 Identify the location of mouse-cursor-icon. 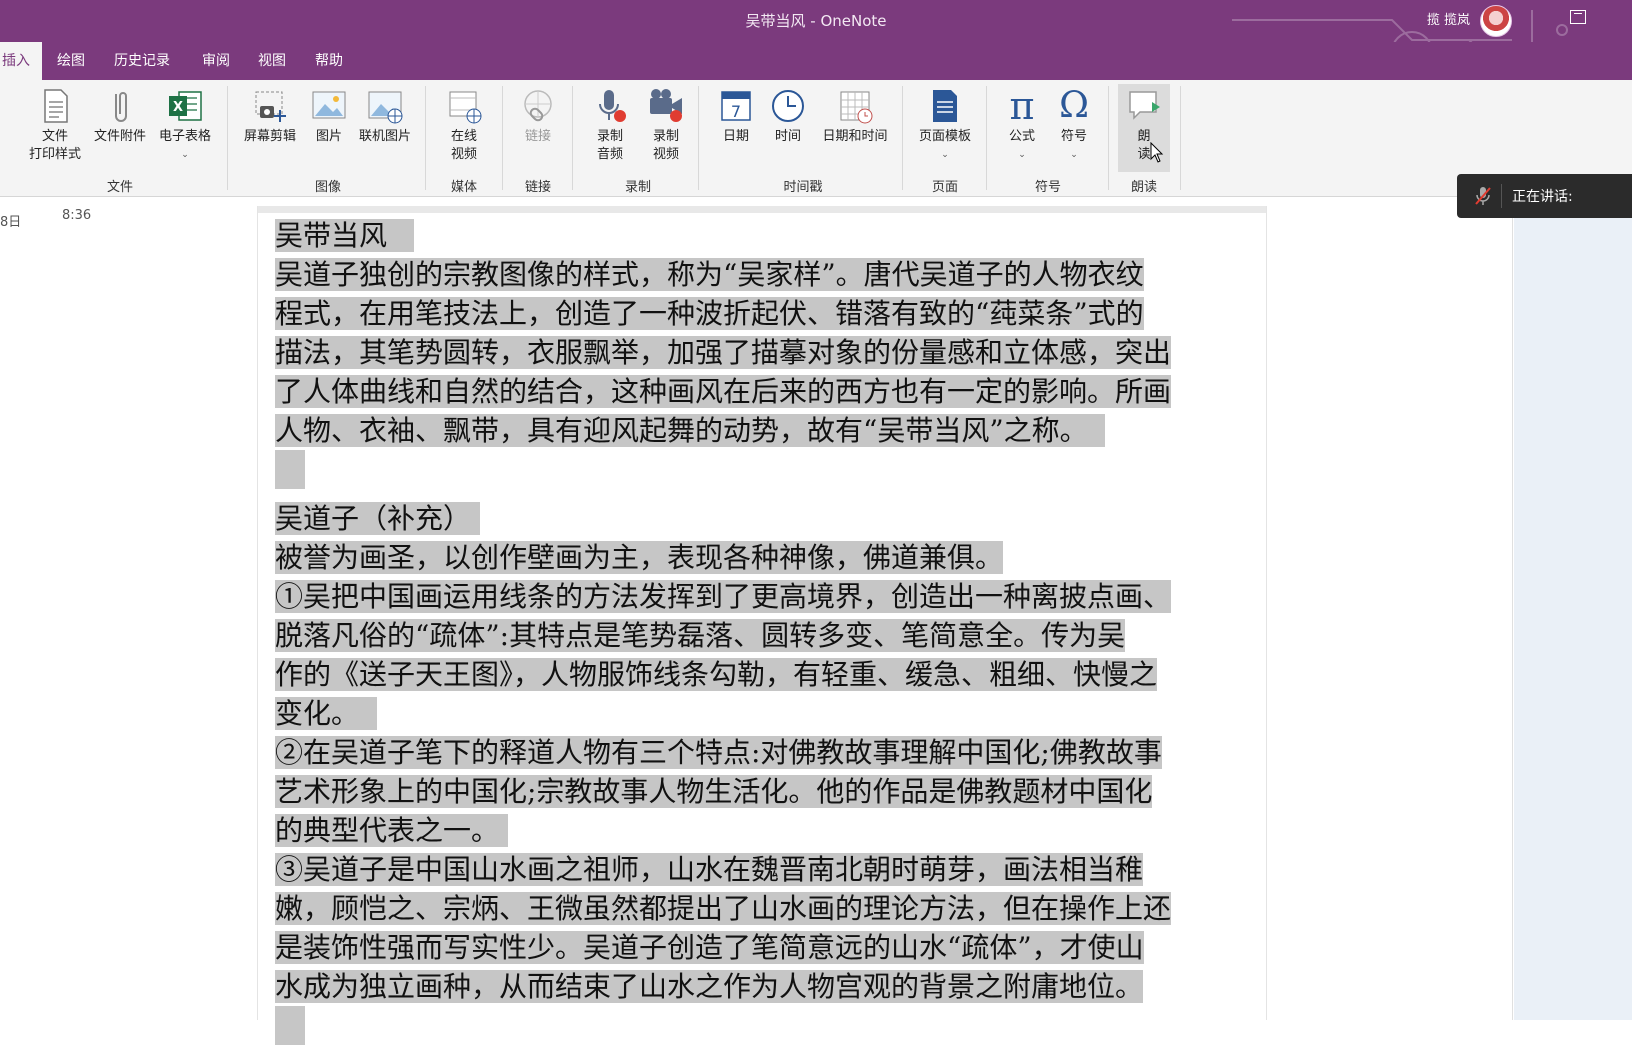
(1157, 152).